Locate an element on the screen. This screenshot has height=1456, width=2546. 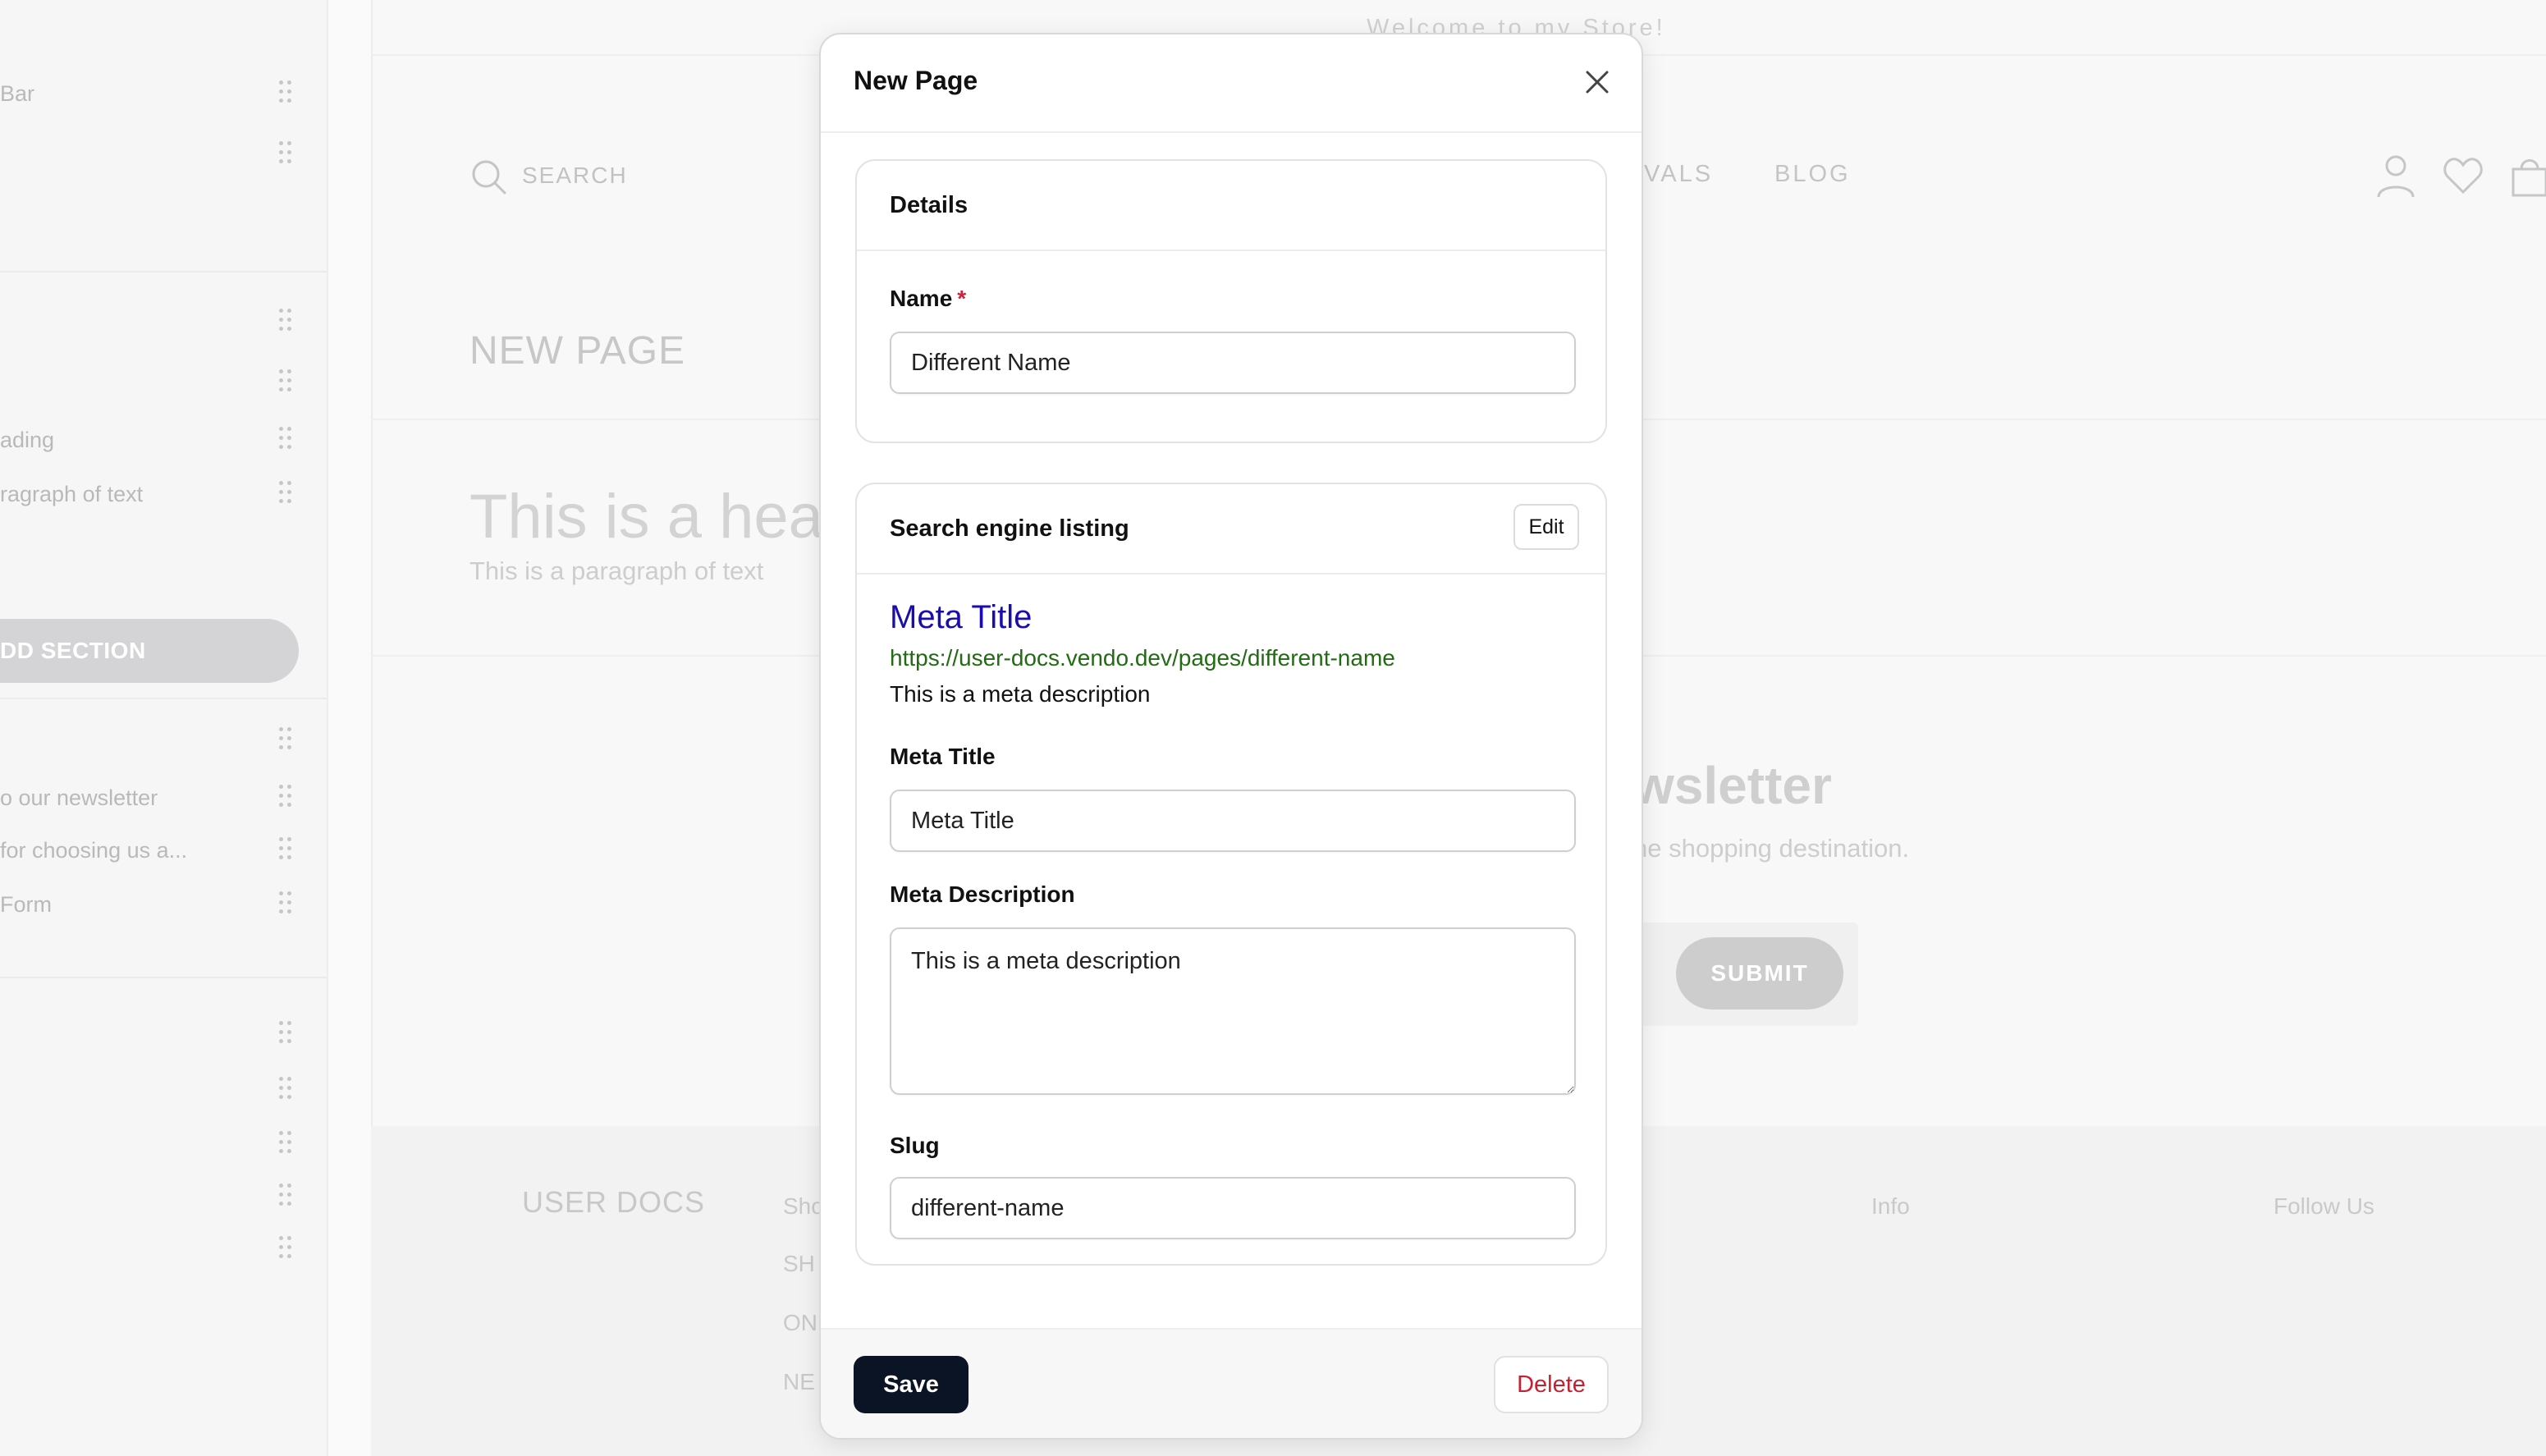
newsletter-heading-preview: wsletter is located at coordinates (1733, 785).